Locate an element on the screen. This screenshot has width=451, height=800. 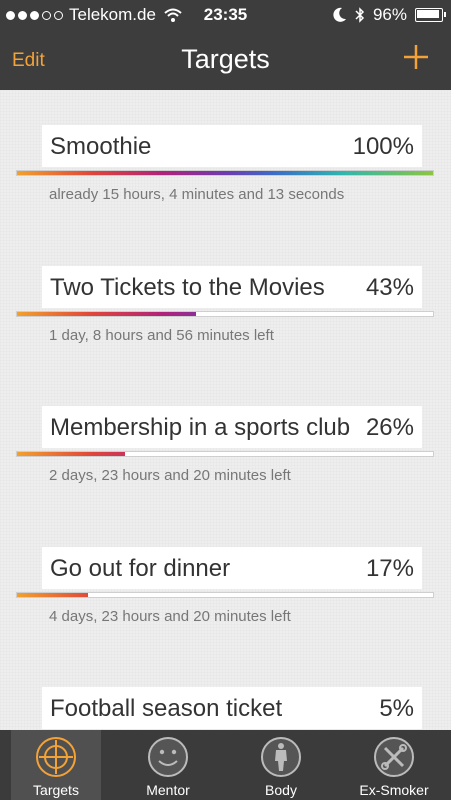
target-name: Go out for dinner is located at coordinates (140, 568).